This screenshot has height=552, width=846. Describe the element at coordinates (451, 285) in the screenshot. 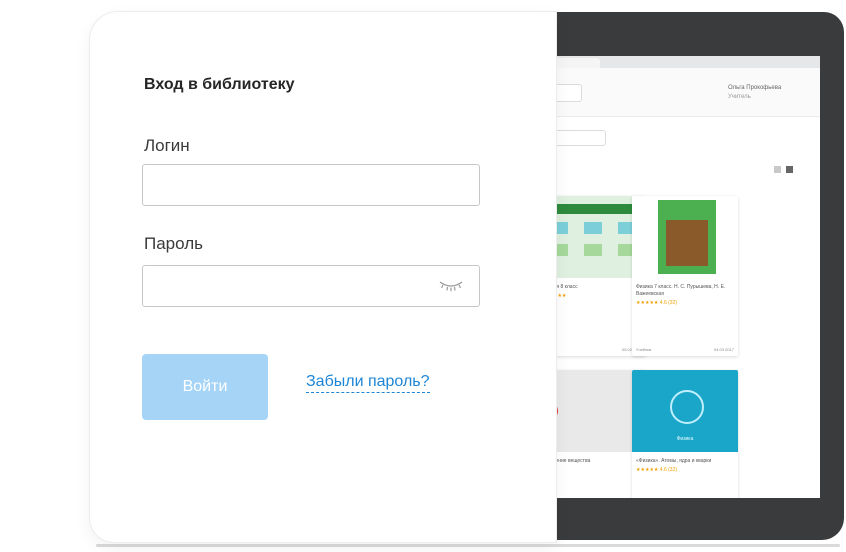

I see `hide-password-icon` at that location.